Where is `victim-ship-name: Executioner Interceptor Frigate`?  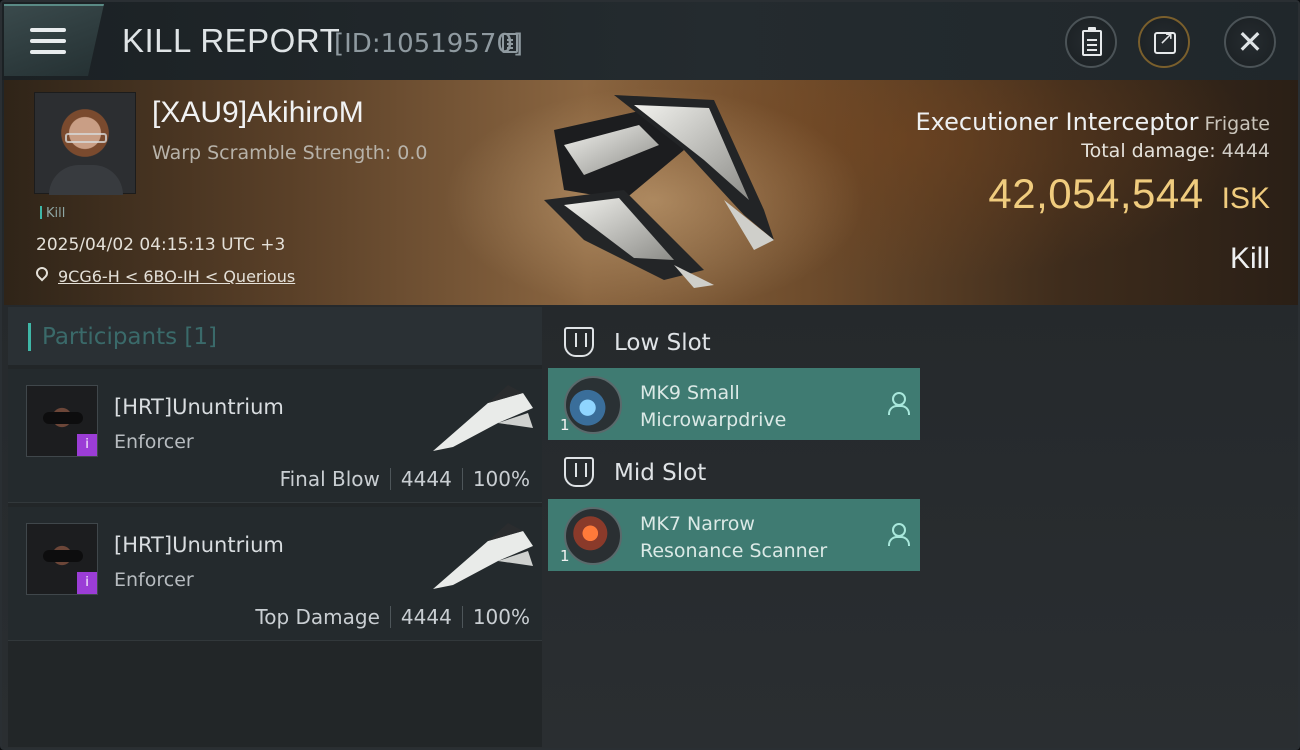
victim-ship-name: Executioner Interceptor Frigate is located at coordinates (1093, 122).